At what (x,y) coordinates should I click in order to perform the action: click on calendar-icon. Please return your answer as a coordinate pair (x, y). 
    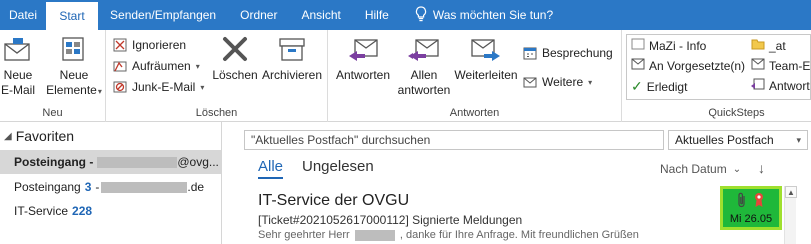
    Looking at the image, I should click on (530, 53).